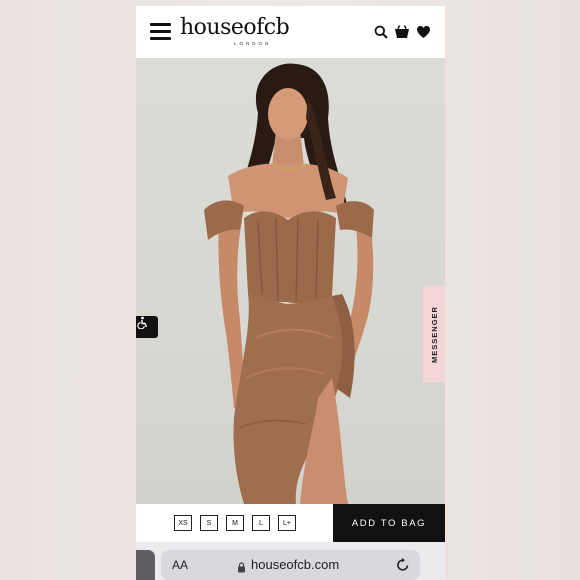  Describe the element at coordinates (295, 564) in the screenshot. I see `url-text: houseofcb.com` at that location.